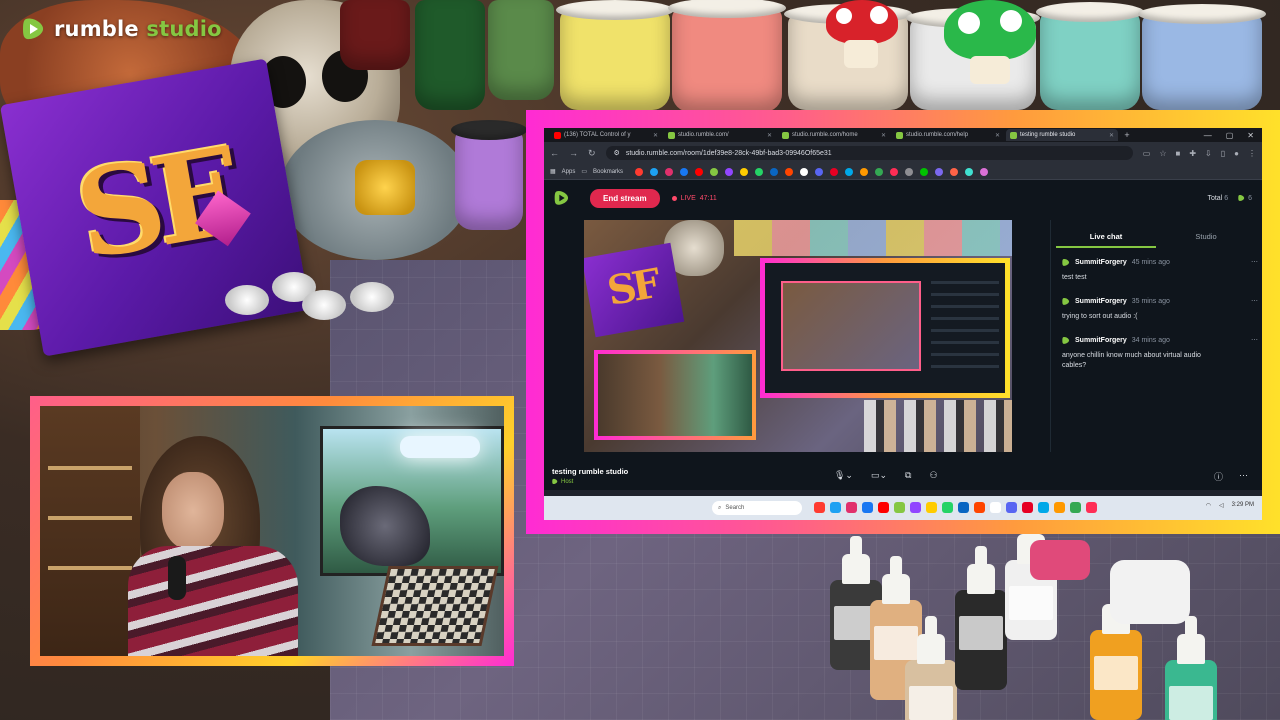  Describe the element at coordinates (1150, 302) in the screenshot. I see `chat-timestamp: 35 mins ago` at that location.